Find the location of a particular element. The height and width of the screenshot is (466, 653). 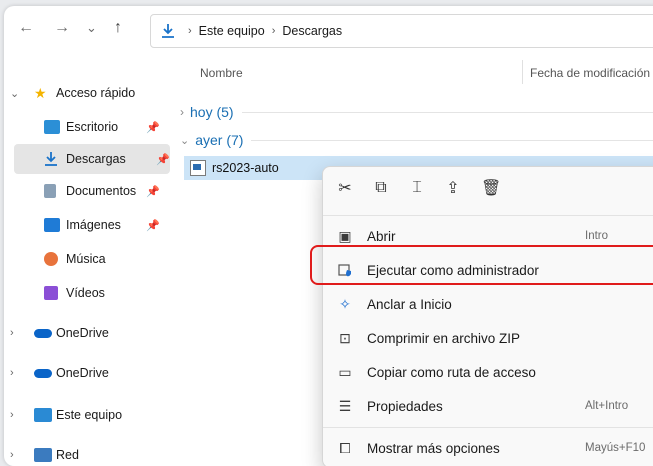

path-icon: ▭ is located at coordinates (345, 371).